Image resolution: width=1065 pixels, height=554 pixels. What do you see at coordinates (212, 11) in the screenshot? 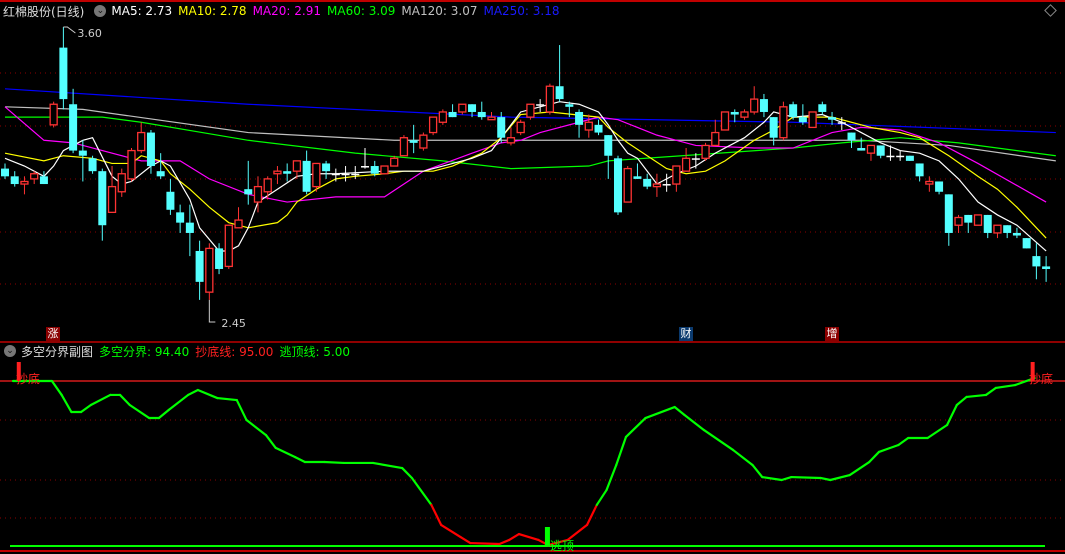
I see `ma10-value: MA10: 2.78` at bounding box center [212, 11].